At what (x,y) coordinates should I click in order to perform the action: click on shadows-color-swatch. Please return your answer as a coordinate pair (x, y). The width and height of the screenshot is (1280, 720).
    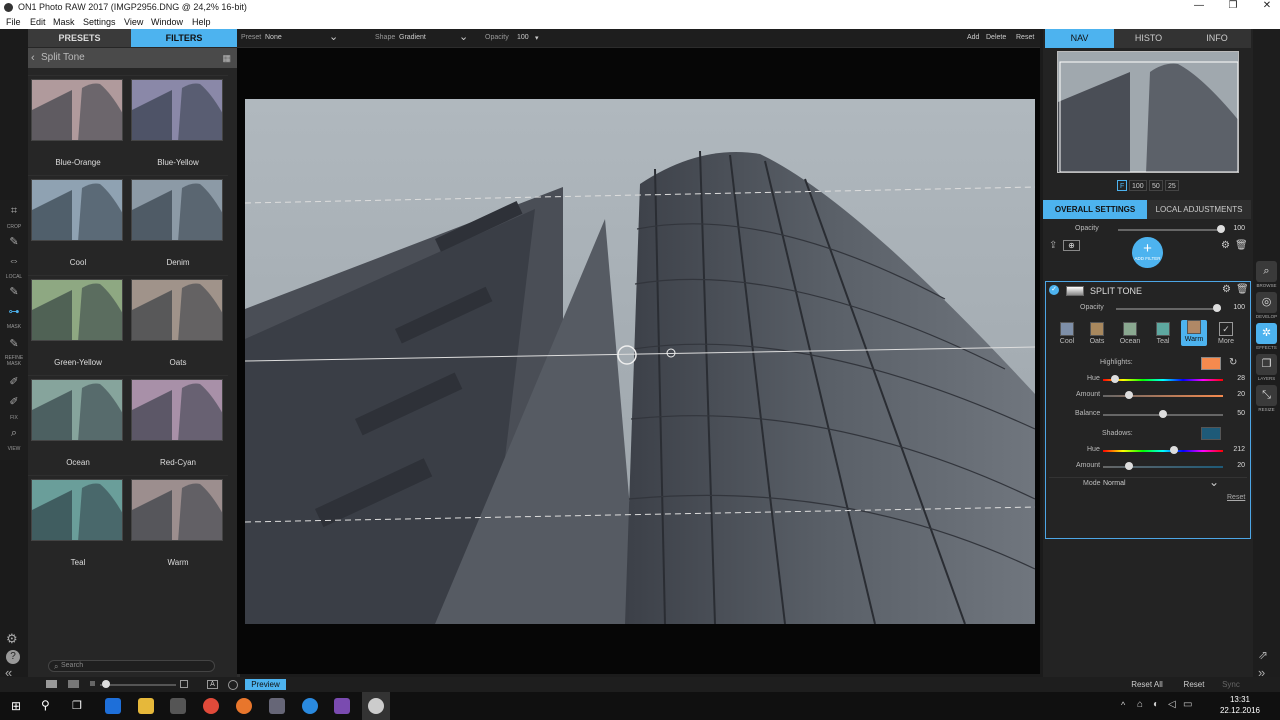
    Looking at the image, I should click on (1211, 433).